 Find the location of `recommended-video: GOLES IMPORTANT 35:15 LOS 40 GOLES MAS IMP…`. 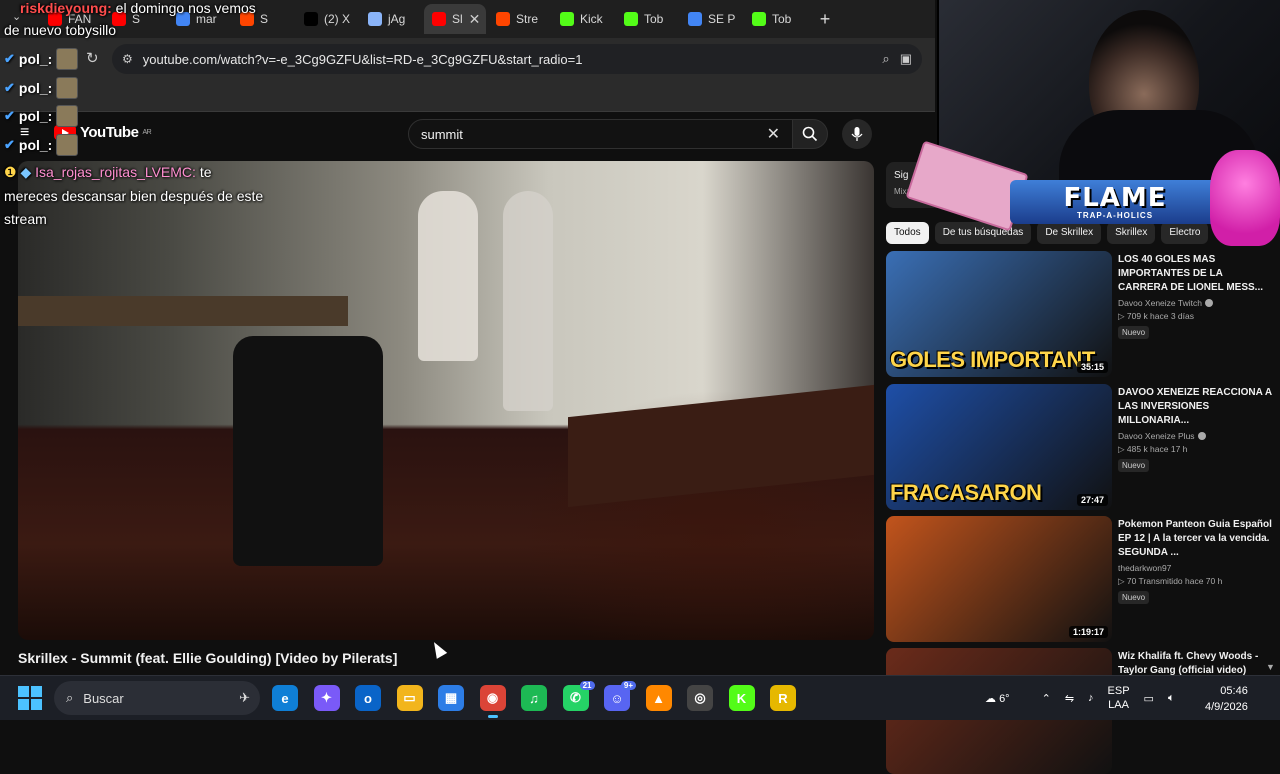

recommended-video: GOLES IMPORTANT 35:15 LOS 40 GOLES MAS IMP… is located at coordinates (1083, 314).